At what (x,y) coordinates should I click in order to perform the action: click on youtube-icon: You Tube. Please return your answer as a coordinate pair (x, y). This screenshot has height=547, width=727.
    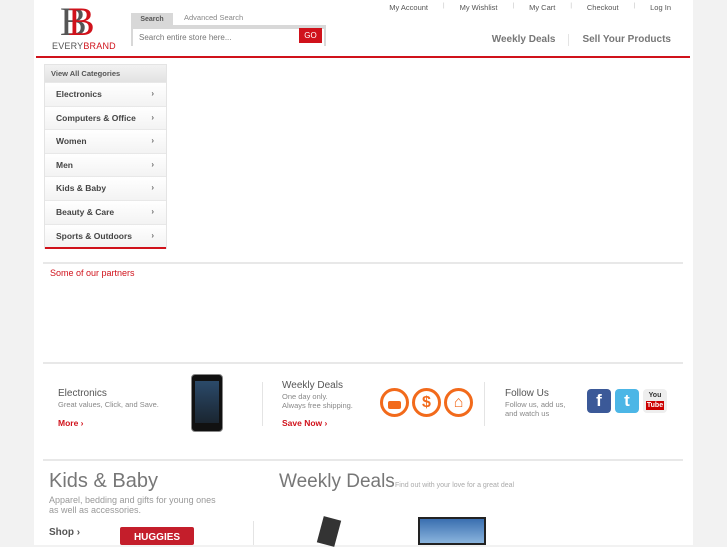
    Looking at the image, I should click on (655, 401).